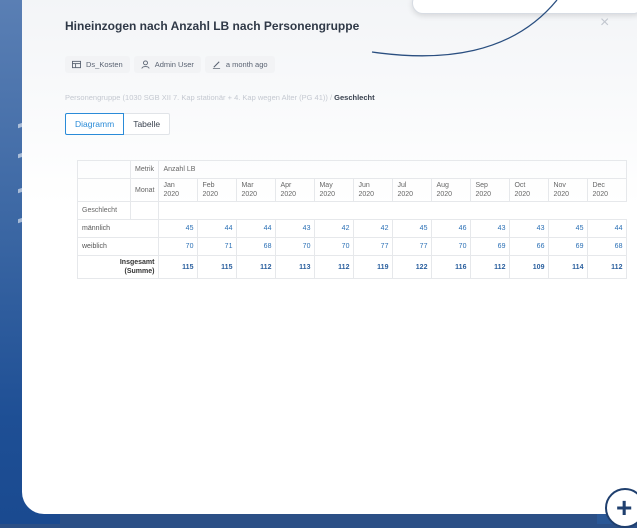  Describe the element at coordinates (169, 185) in the screenshot. I see `month-name: Jan` at that location.